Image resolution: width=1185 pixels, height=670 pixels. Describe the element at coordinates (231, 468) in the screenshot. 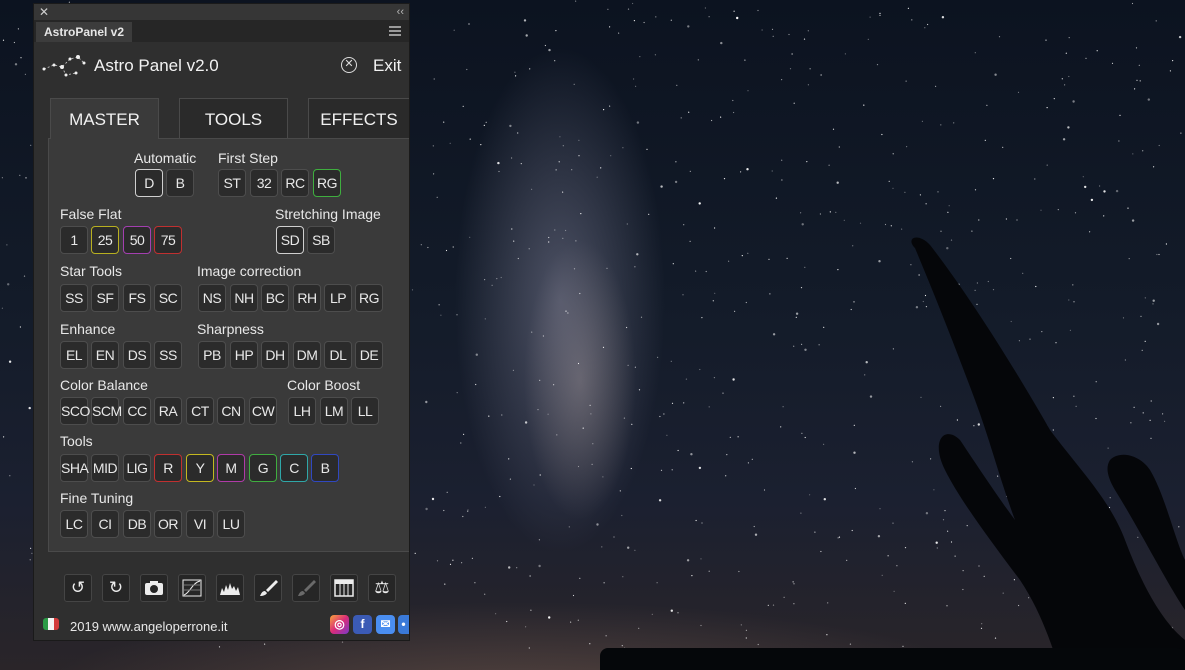

I see `btn-tools-m: M` at that location.